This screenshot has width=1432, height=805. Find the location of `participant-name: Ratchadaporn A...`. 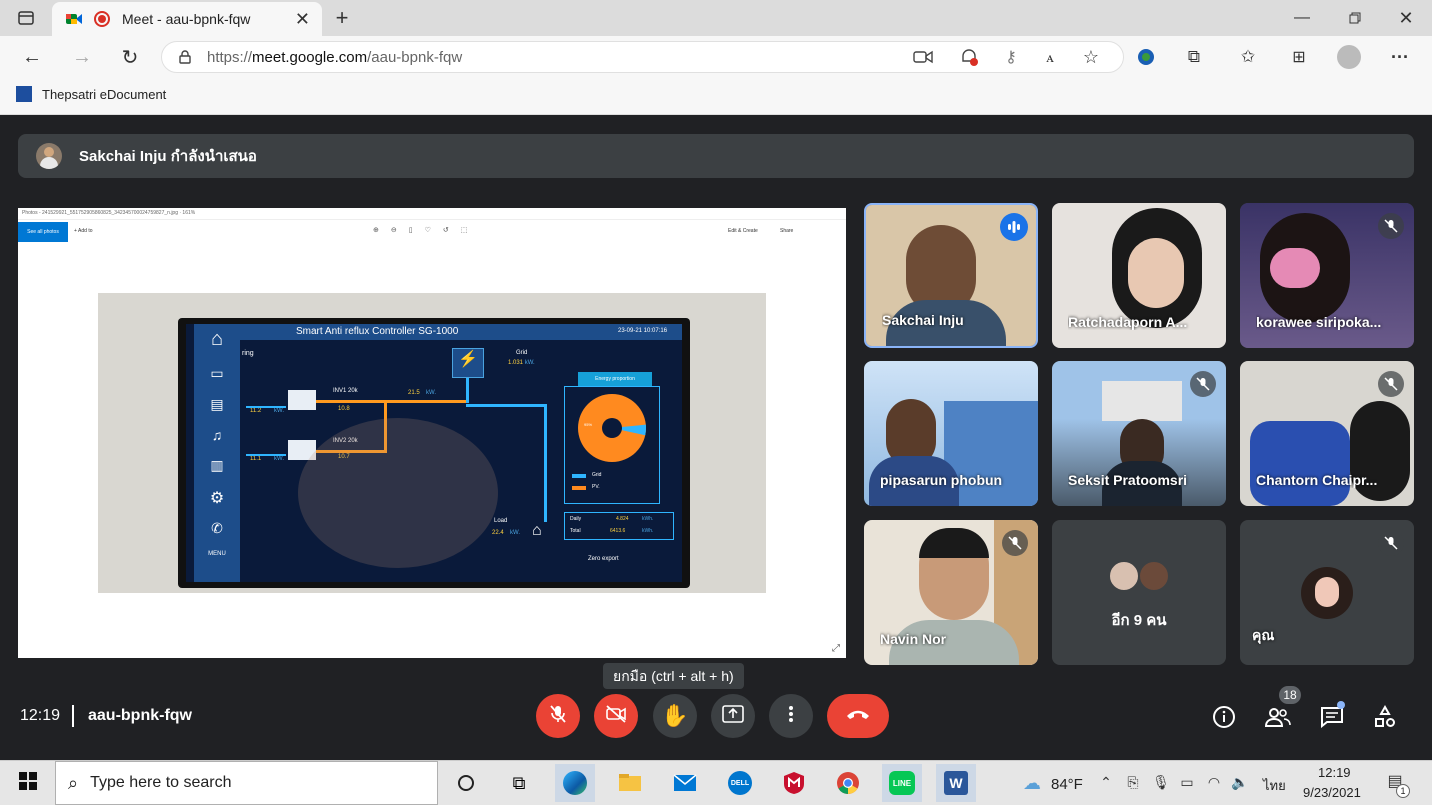

participant-name: Ratchadaporn A... is located at coordinates (1128, 322).